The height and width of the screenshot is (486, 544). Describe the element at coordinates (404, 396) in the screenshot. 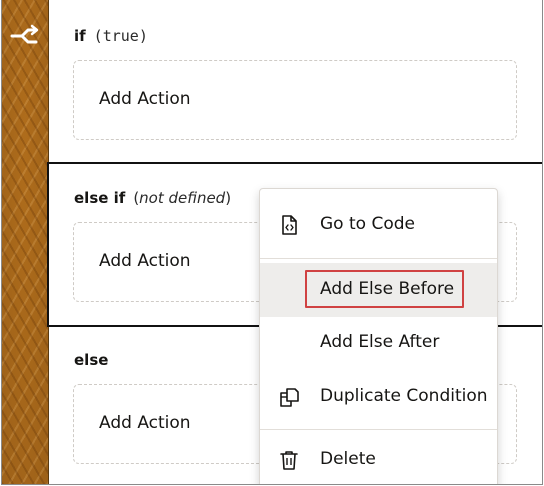

I see `menu-item-label: Duplicate Condition` at that location.